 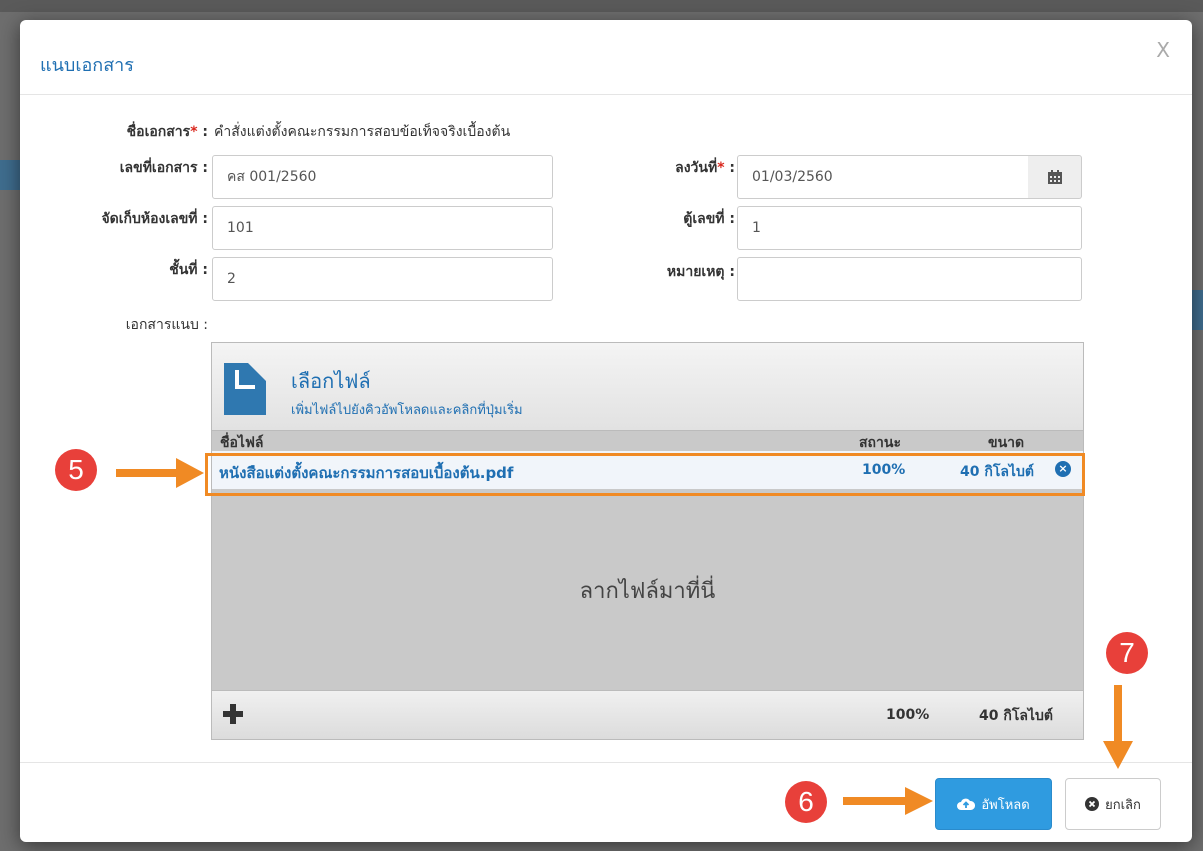 What do you see at coordinates (647, 591) in the screenshot?
I see `drop-zone-text: ลากไฟล์มาที่นี่` at bounding box center [647, 591].